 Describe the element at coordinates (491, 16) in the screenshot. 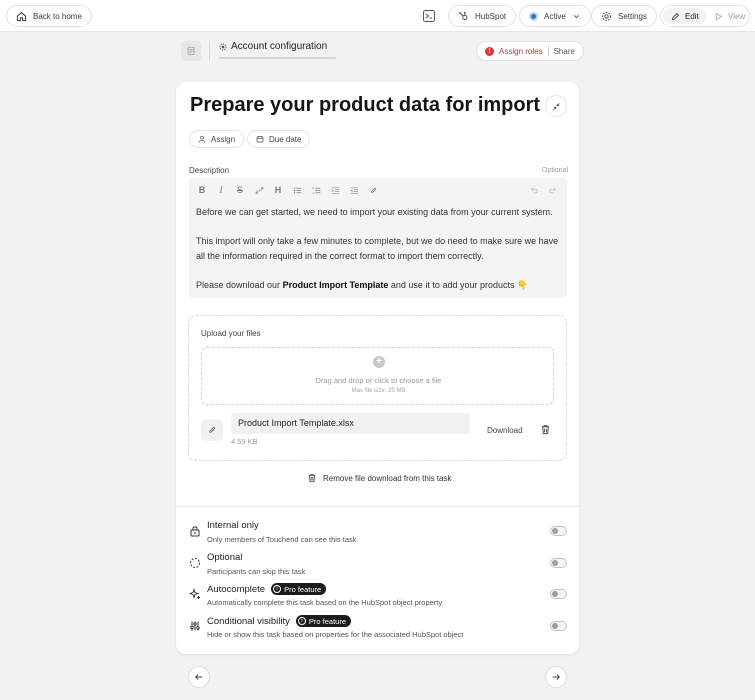

I see `hubspot-label: HubSpot` at that location.